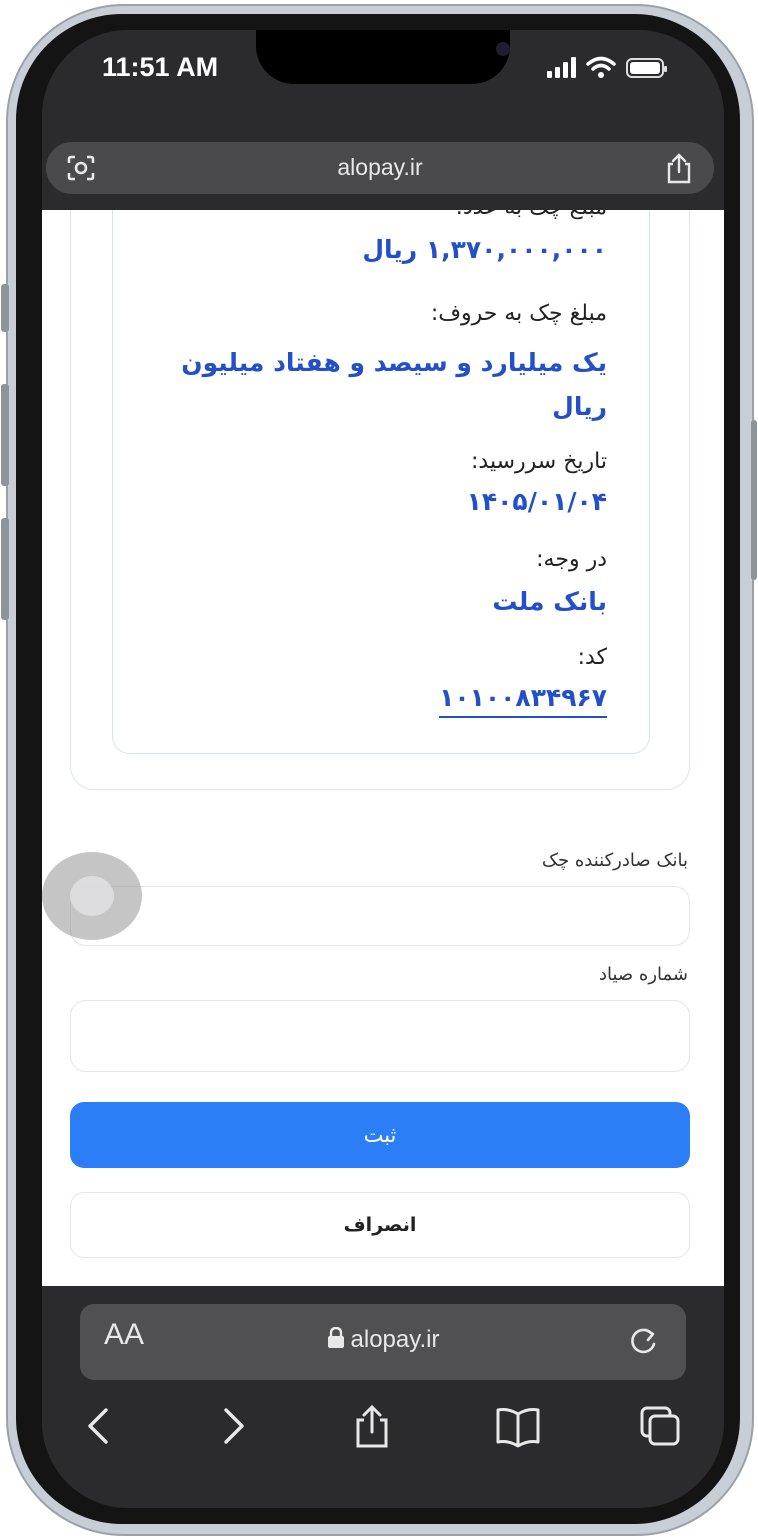  I want to click on issuing-bank-label: بانک صادرکننده چک, so click(614, 860).